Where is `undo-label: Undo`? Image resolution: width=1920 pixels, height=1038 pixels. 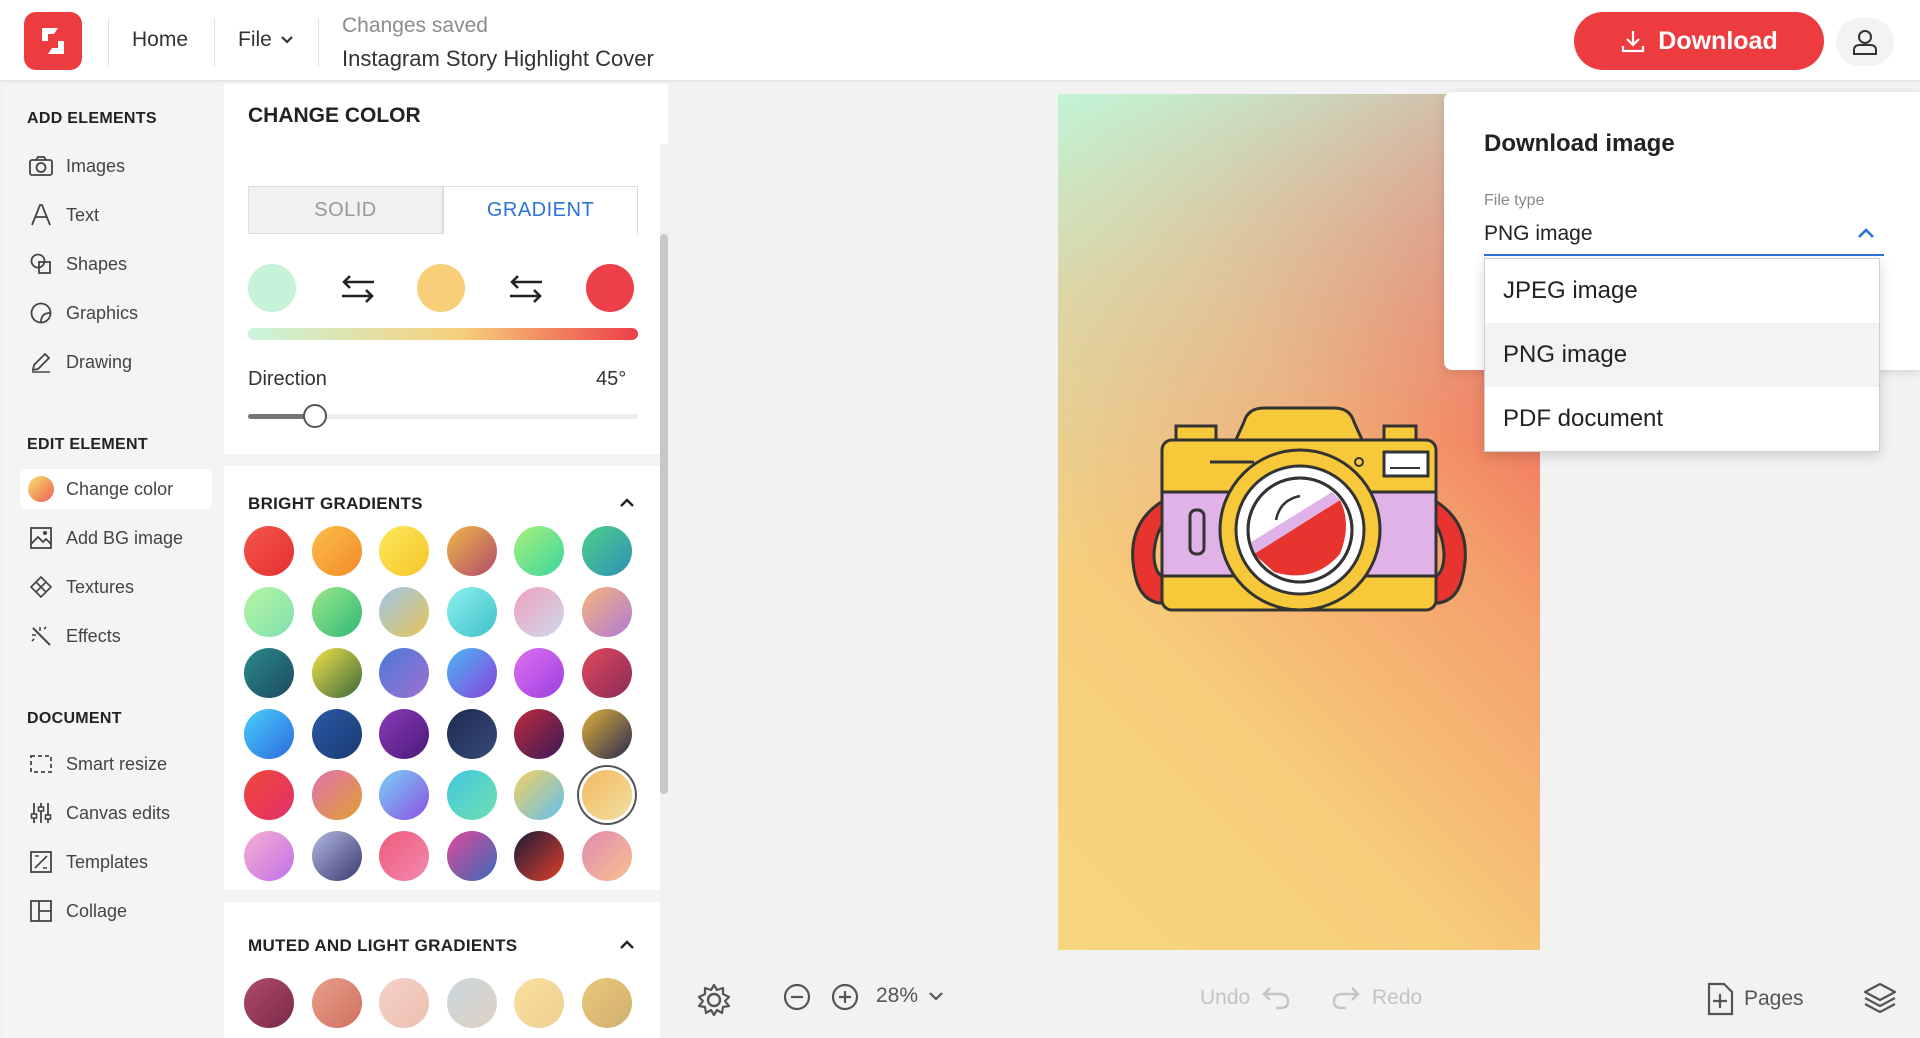
undo-label: Undo is located at coordinates (1225, 997).